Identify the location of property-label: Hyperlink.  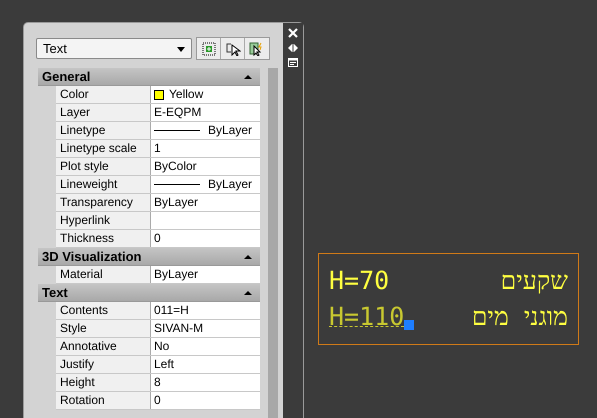
(103, 220).